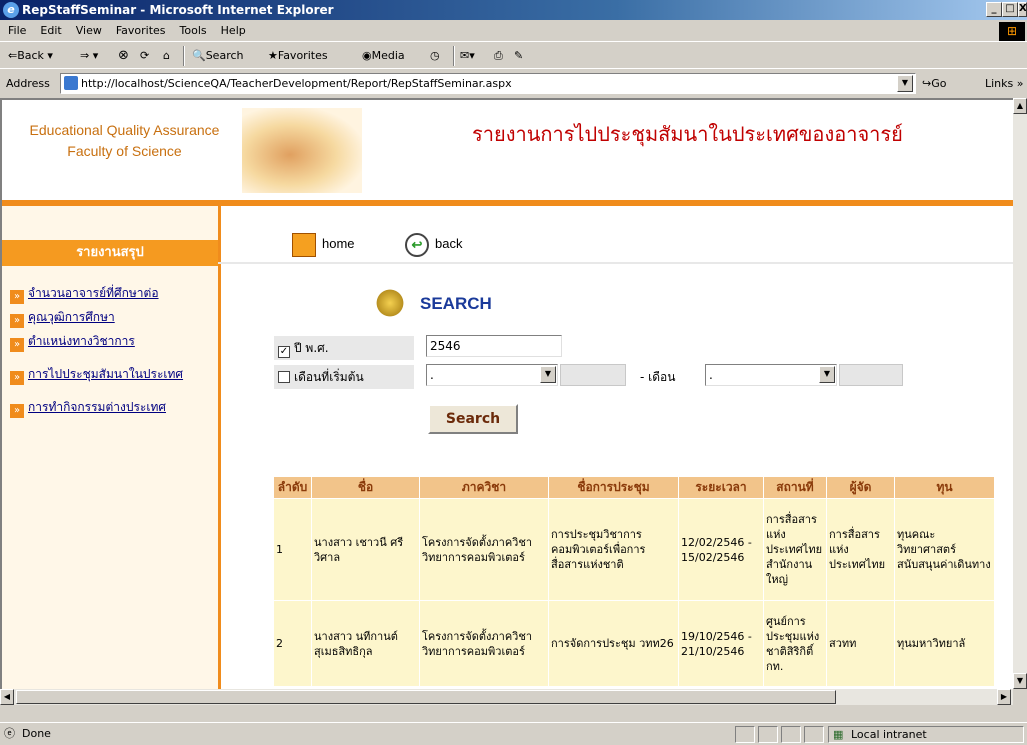 This screenshot has width=1027, height=745. I want to click on sidebar-divider, so click(219, 447).